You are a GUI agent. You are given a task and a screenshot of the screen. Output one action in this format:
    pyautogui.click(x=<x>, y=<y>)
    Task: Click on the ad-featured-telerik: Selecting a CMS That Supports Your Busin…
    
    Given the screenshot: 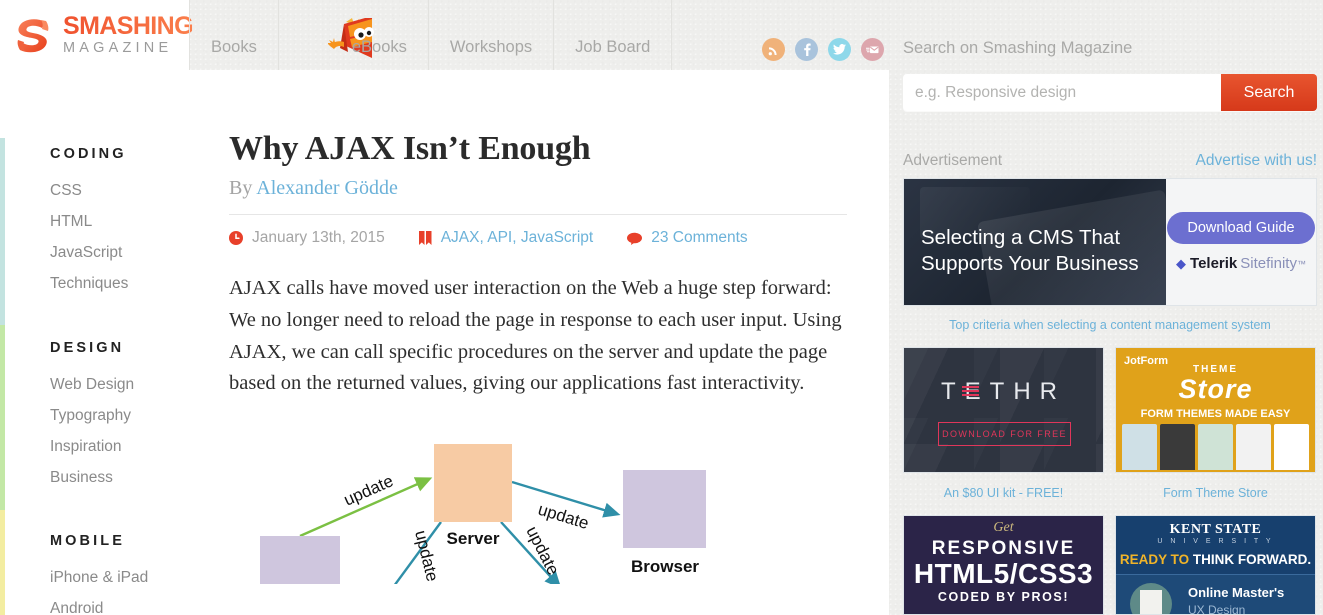 What is the action you would take?
    pyautogui.click(x=1110, y=242)
    